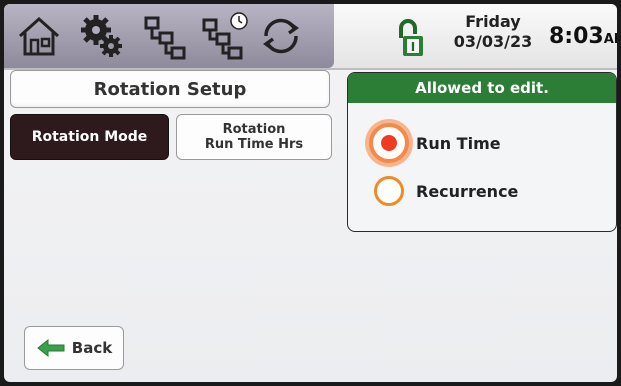  I want to click on refresh-icon, so click(281, 36).